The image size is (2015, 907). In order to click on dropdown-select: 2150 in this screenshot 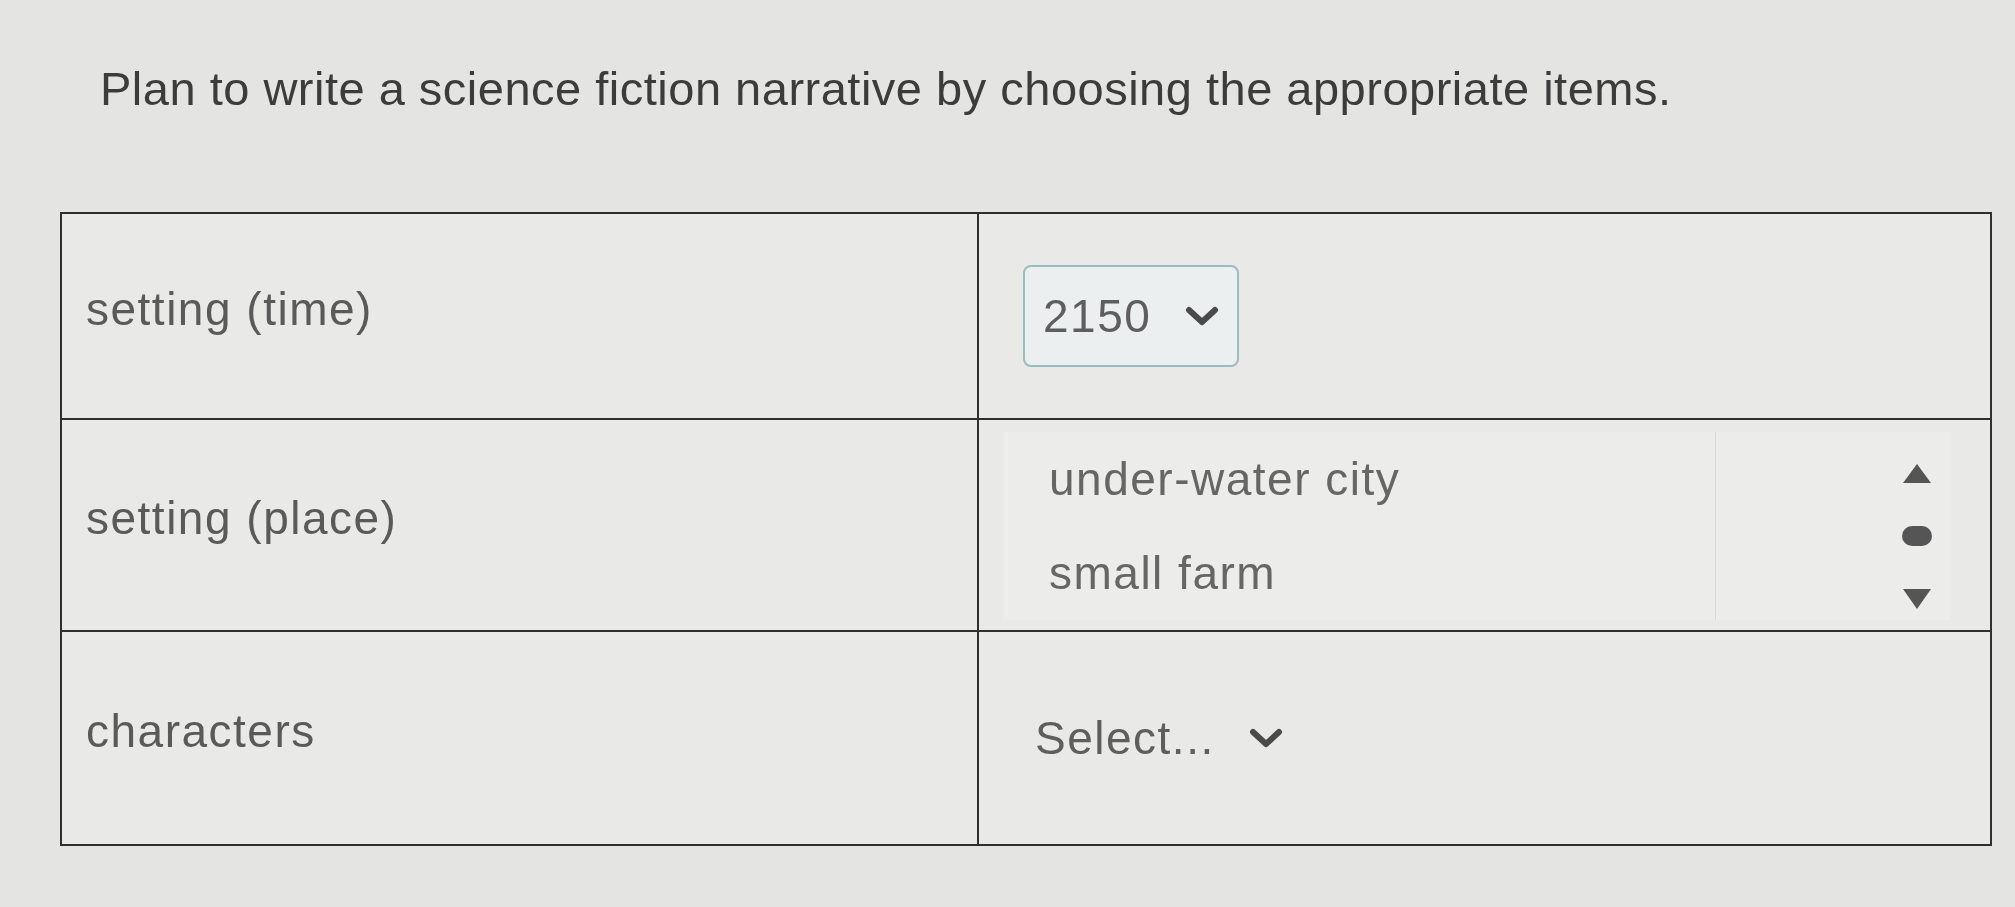, I will do `click(1131, 316)`.